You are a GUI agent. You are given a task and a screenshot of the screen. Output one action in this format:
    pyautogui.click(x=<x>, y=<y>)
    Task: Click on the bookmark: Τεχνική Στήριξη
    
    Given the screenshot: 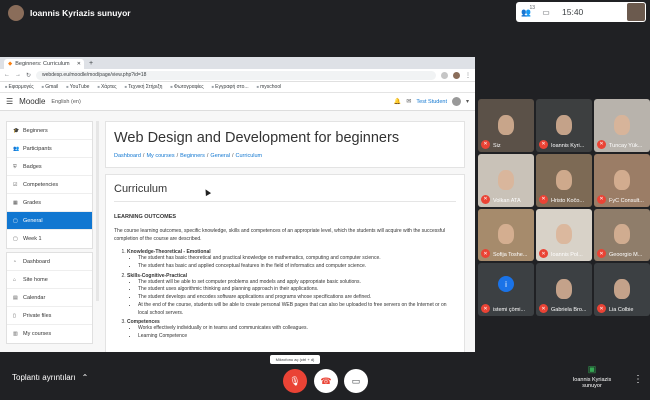 What is the action you would take?
    pyautogui.click(x=143, y=87)
    